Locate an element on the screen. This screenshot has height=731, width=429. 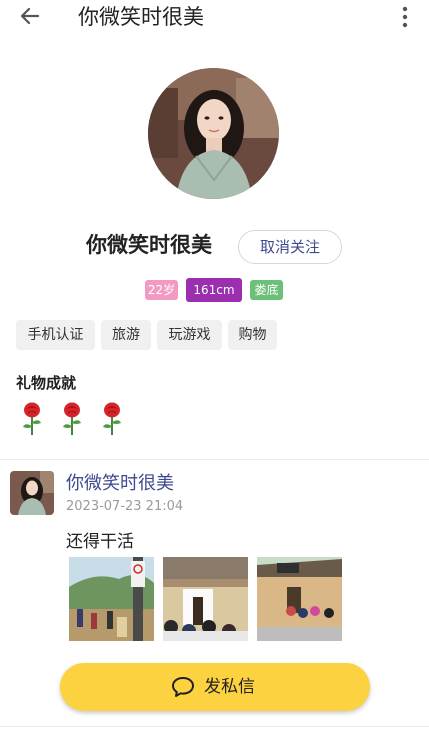
page-title: 你微笑时很美 is located at coordinates (141, 17).